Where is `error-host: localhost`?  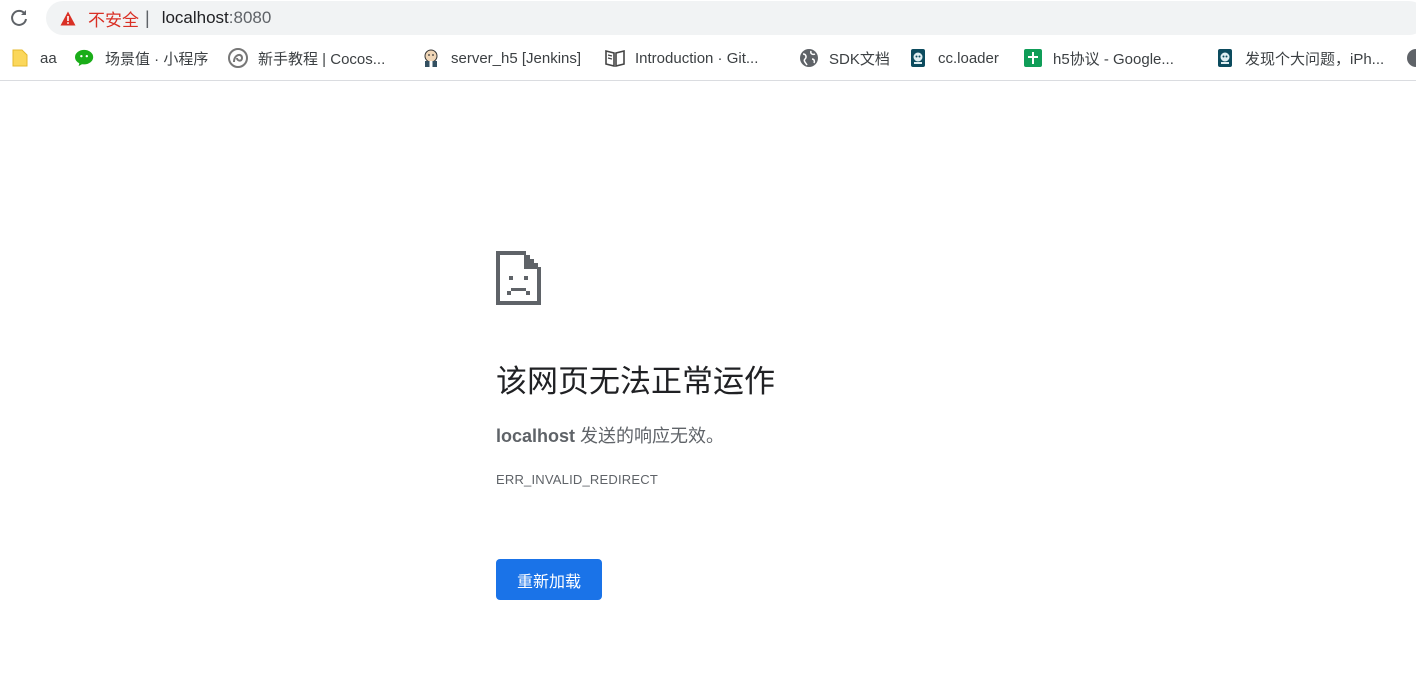 error-host: localhost is located at coordinates (536, 436).